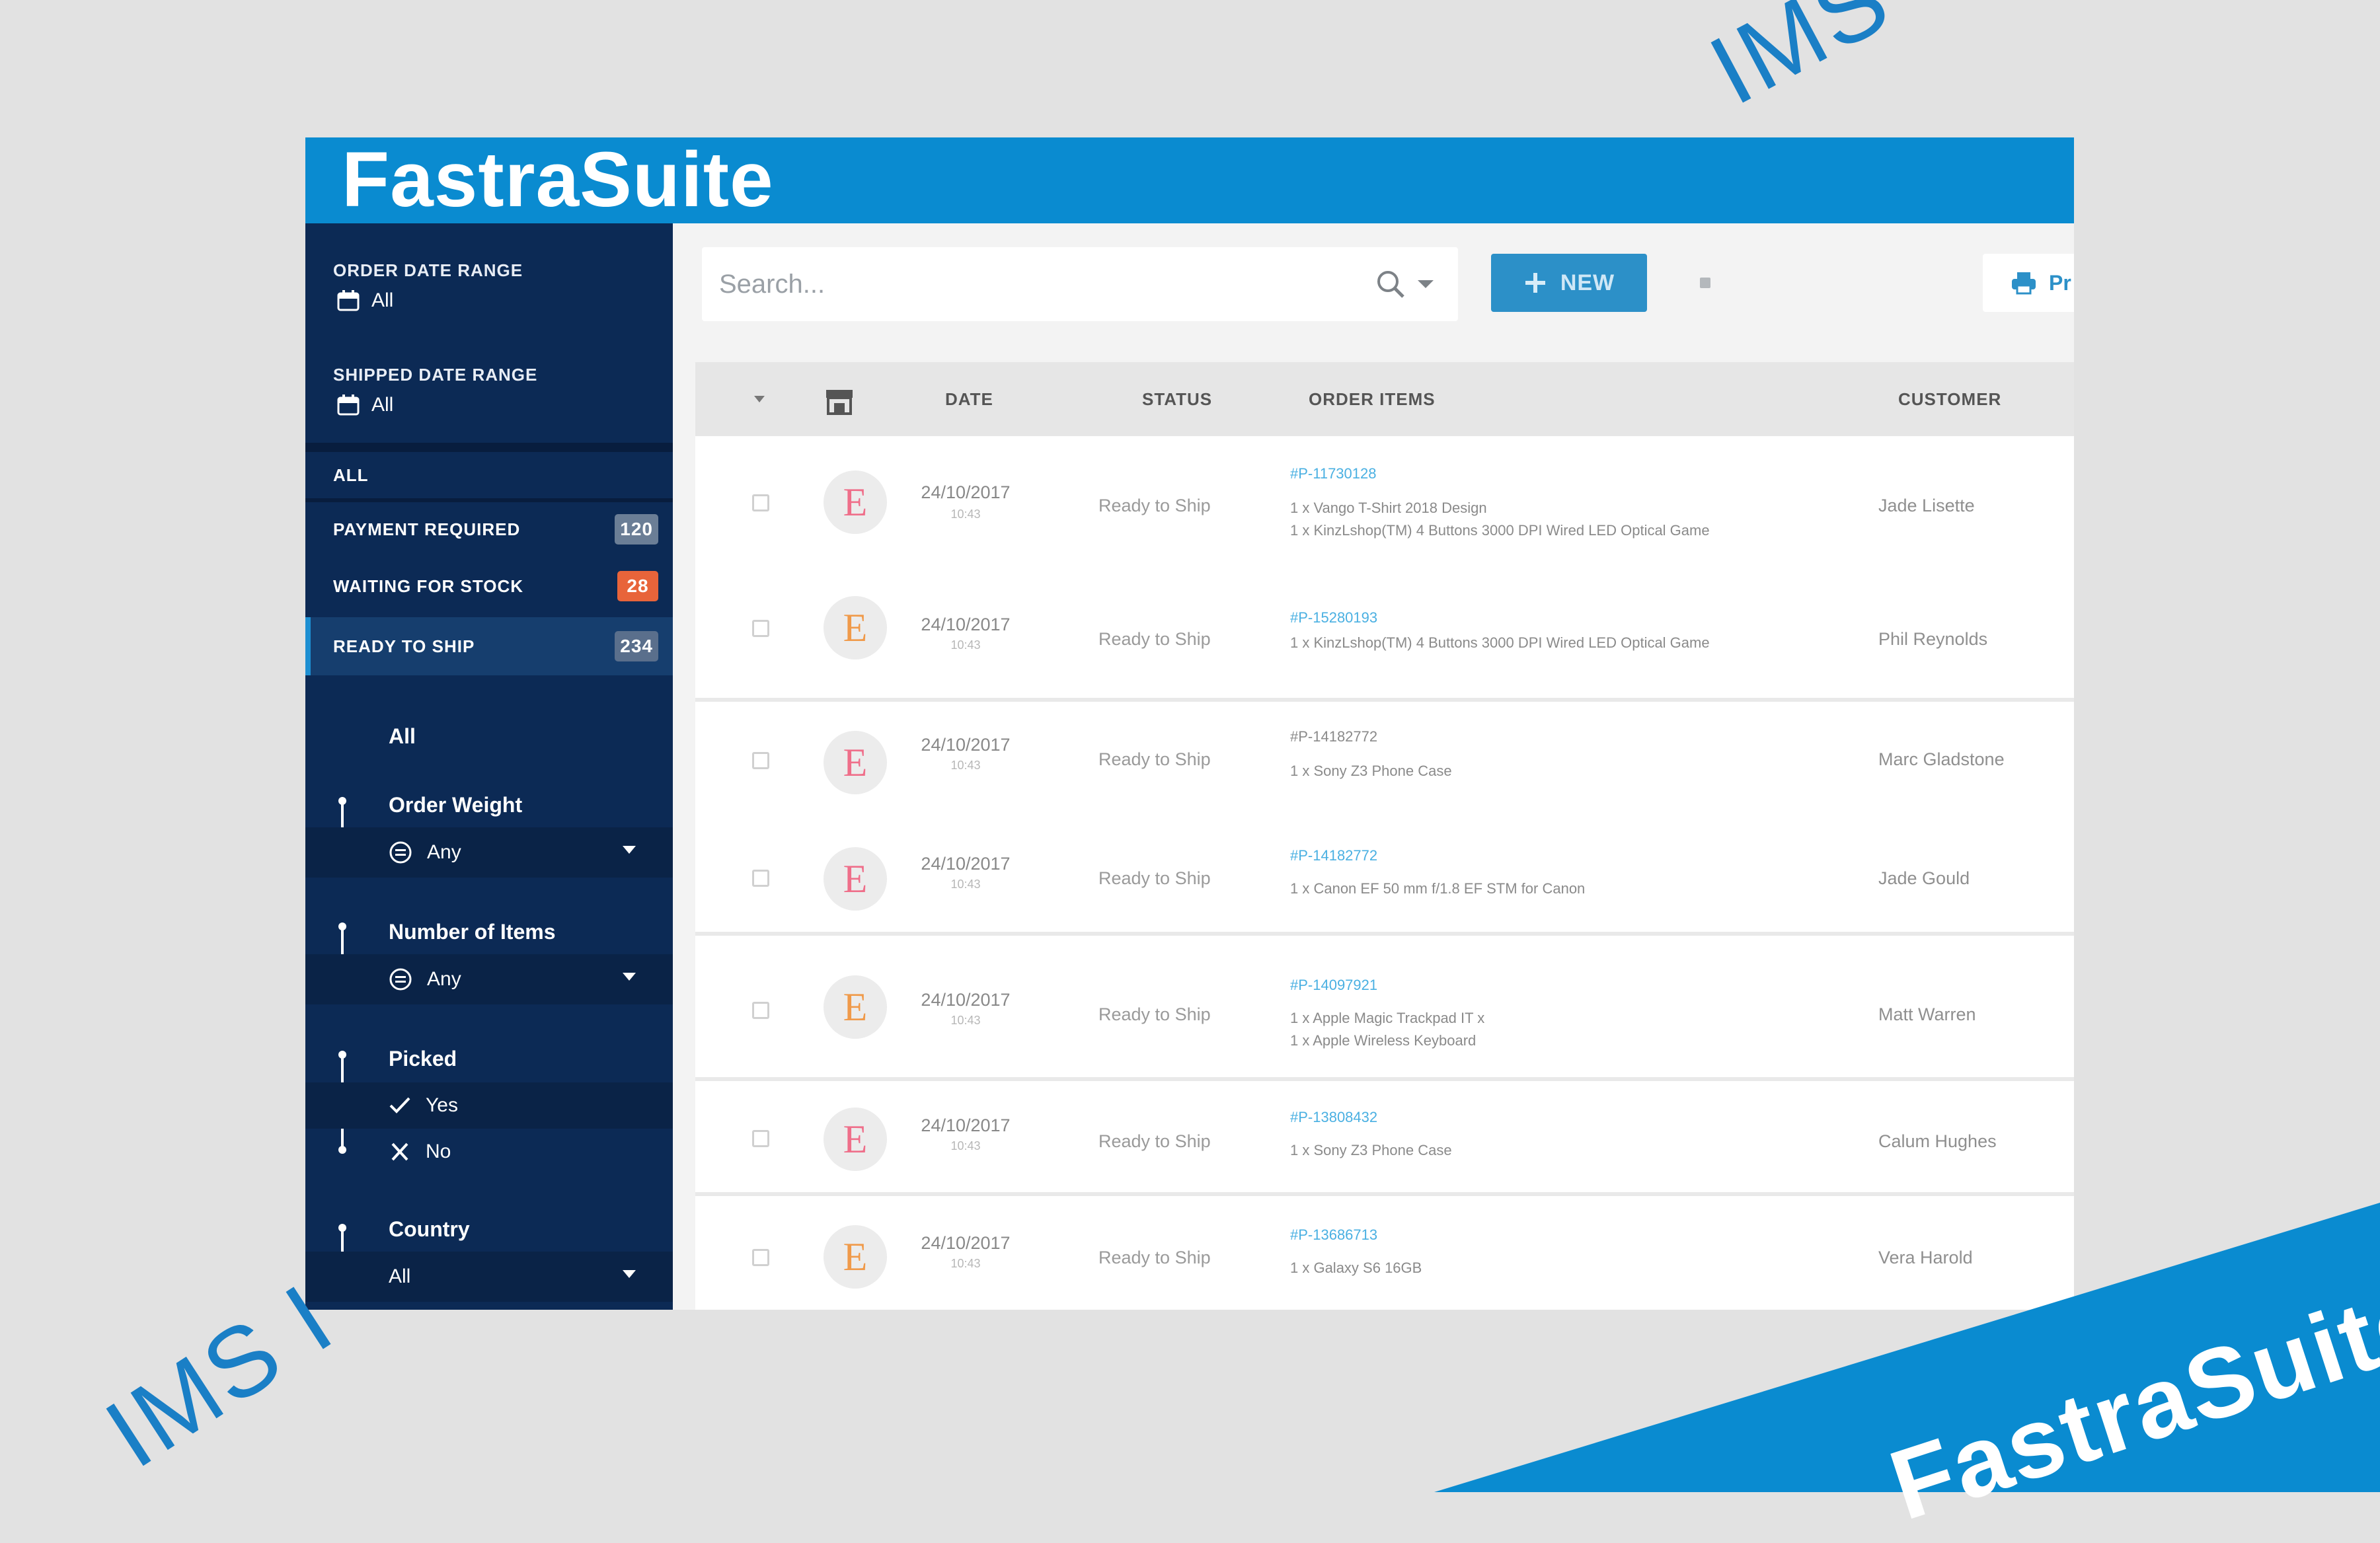 This screenshot has height=1543, width=2380. What do you see at coordinates (1177, 399) in the screenshot?
I see `column-header-status: STATUS` at bounding box center [1177, 399].